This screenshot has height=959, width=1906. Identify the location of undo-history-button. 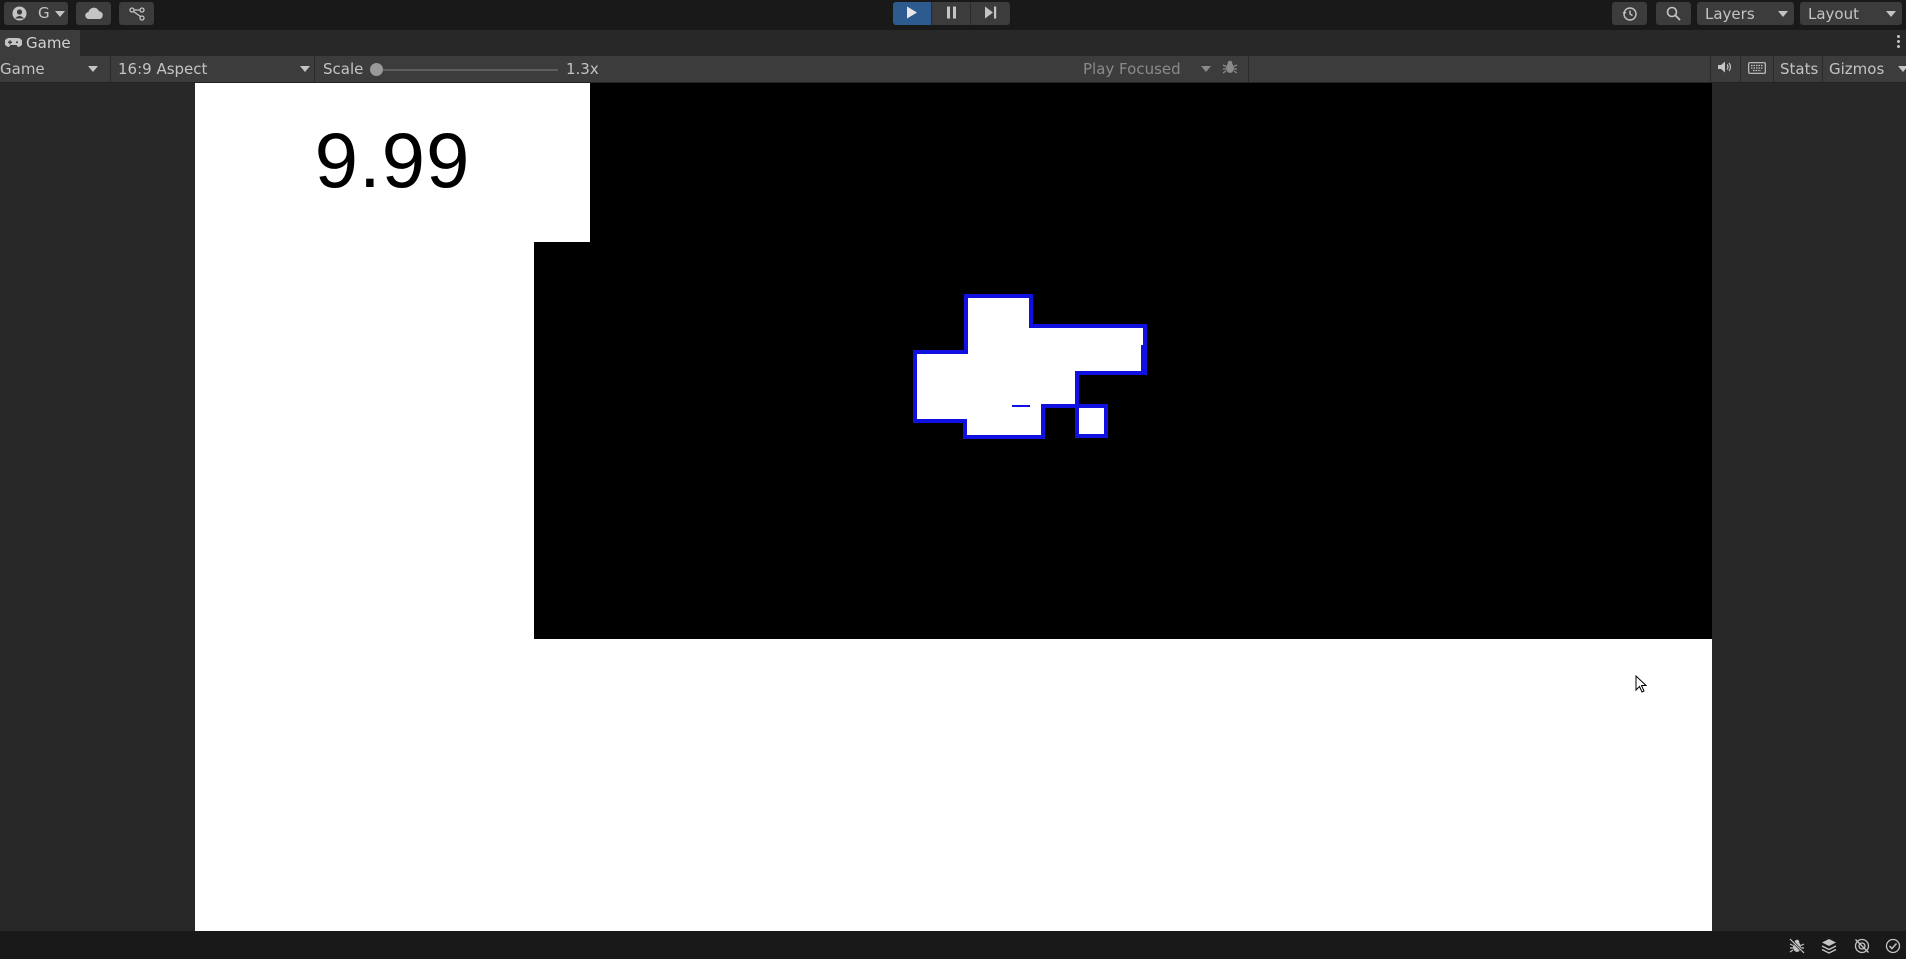
(1629, 13).